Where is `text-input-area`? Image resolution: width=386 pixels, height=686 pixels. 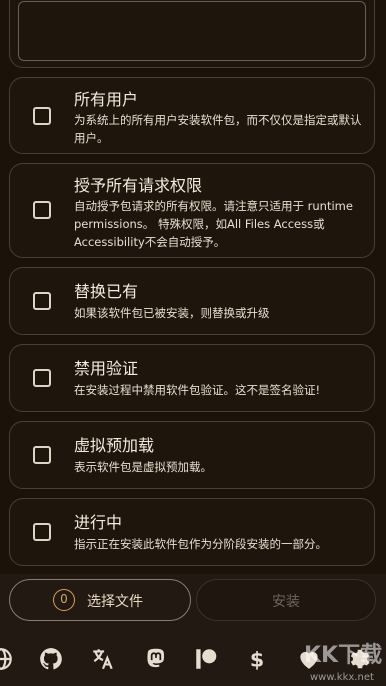
text-input-area is located at coordinates (192, 31).